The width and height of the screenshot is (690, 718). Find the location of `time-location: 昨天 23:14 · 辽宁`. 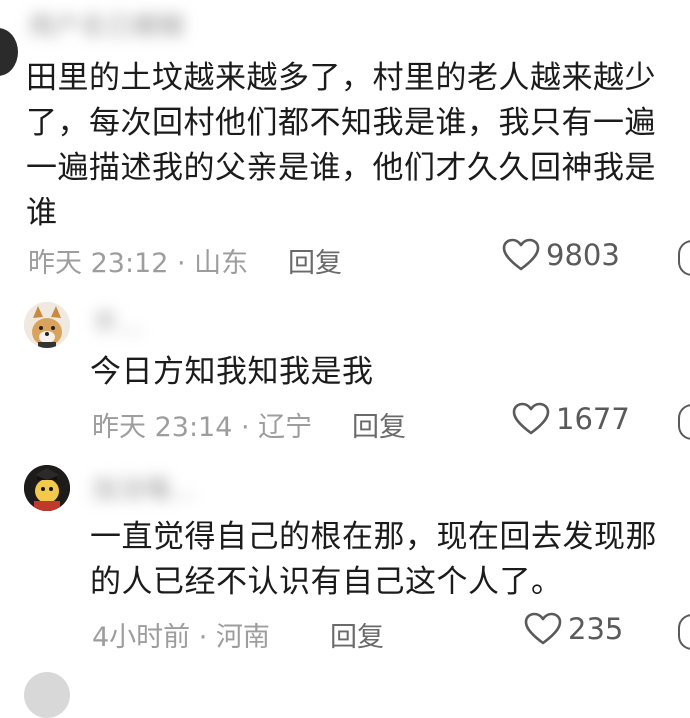

time-location: 昨天 23:14 · 辽宁 is located at coordinates (202, 427).